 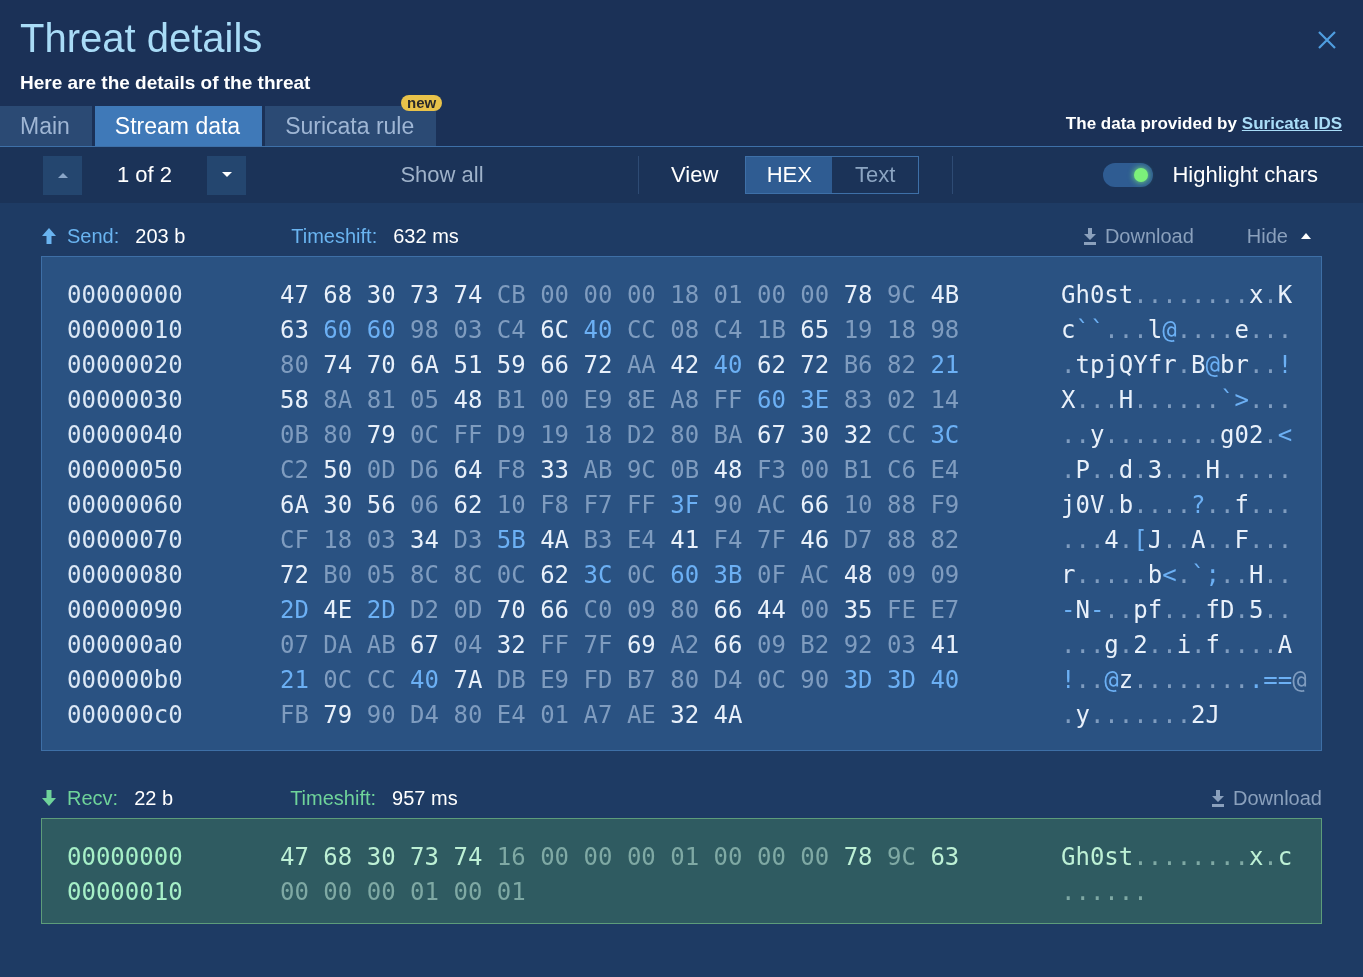 What do you see at coordinates (1177, 574) in the screenshot?
I see `ascii-text: r.....b<.`;..H..` at bounding box center [1177, 574].